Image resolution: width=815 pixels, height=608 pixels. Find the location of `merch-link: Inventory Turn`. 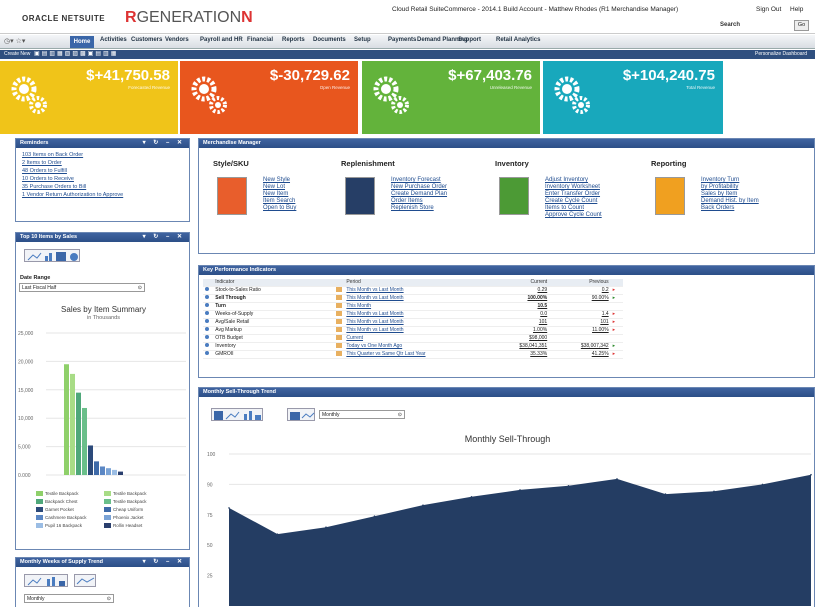

merch-link: Inventory Turn is located at coordinates (730, 180).